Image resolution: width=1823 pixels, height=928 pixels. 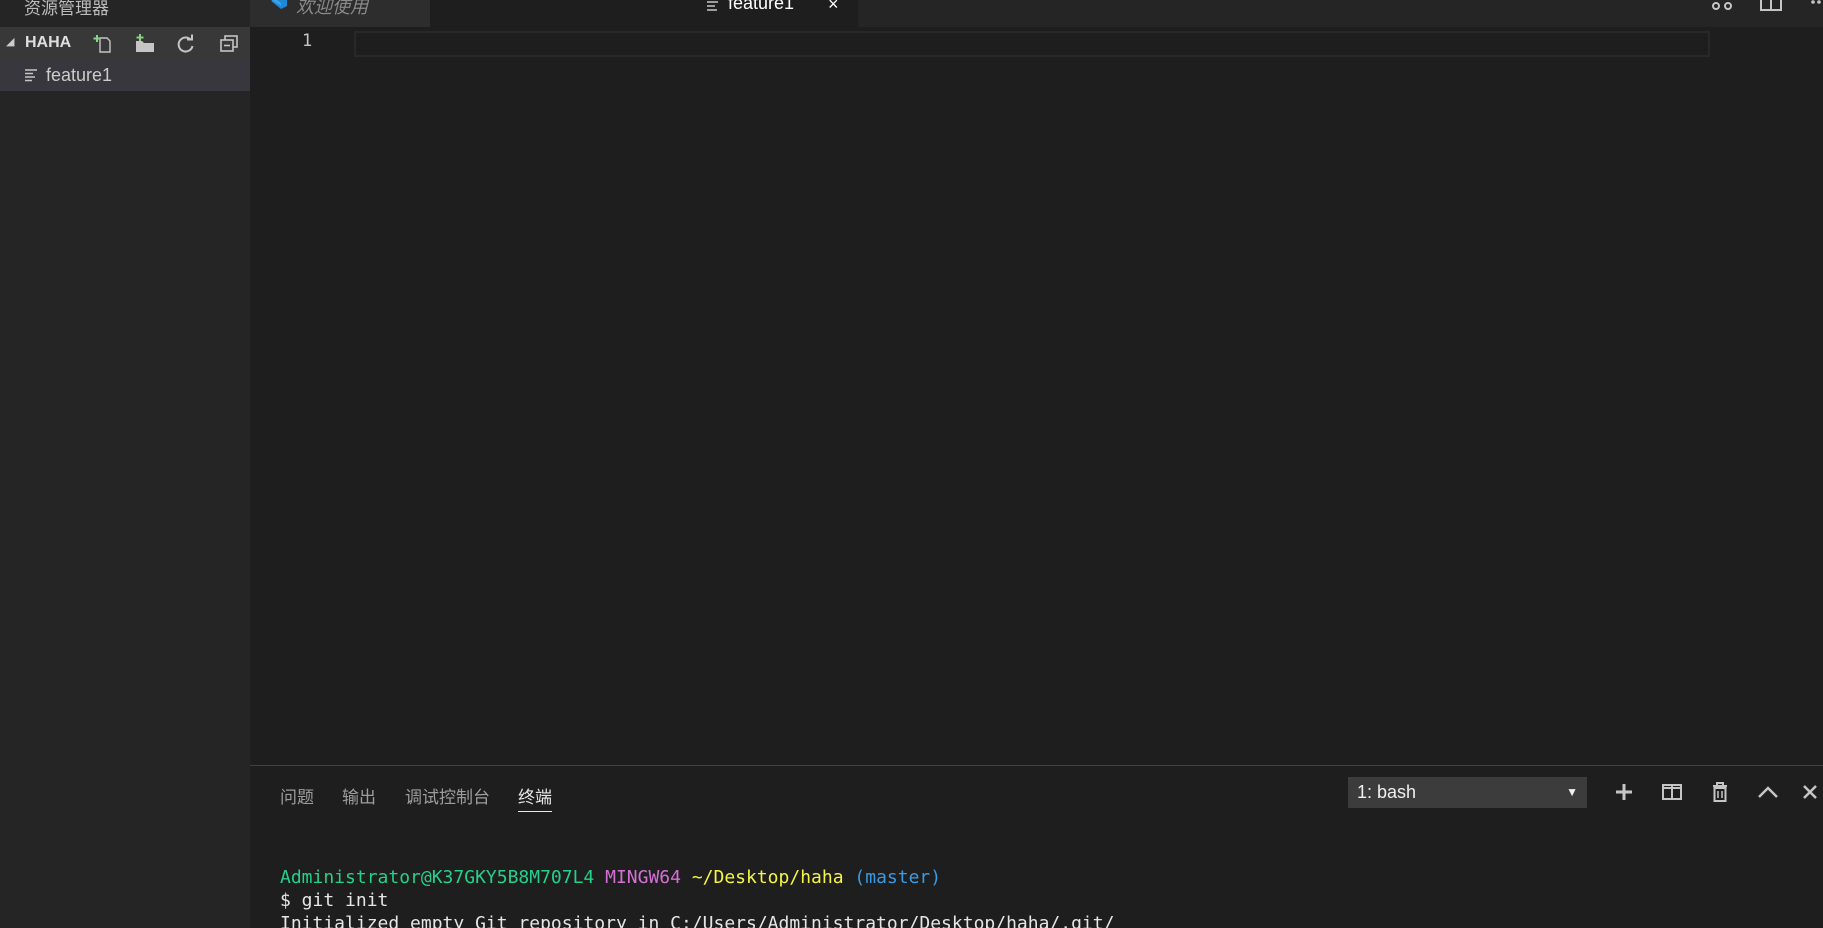 I want to click on new-folder-icon, so click(x=145, y=44).